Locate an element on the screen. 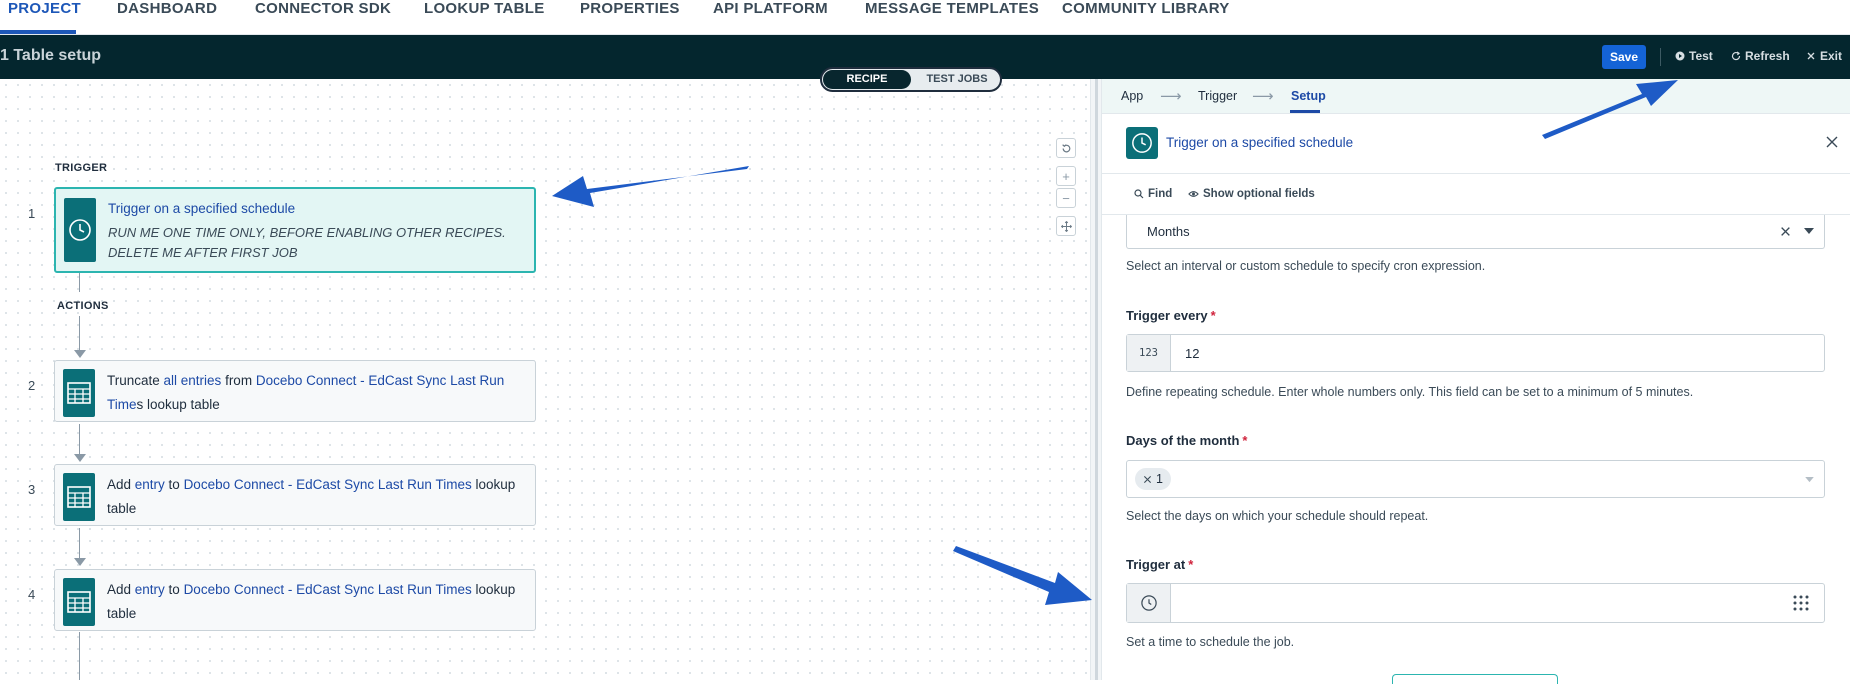  save-button: Save is located at coordinates (1624, 57).